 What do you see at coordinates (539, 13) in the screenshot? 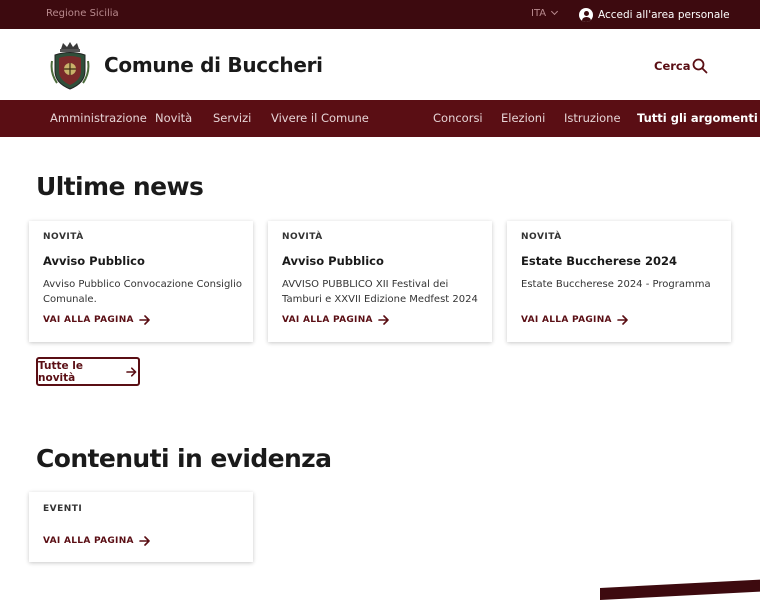
I see `language-label: ITA` at bounding box center [539, 13].